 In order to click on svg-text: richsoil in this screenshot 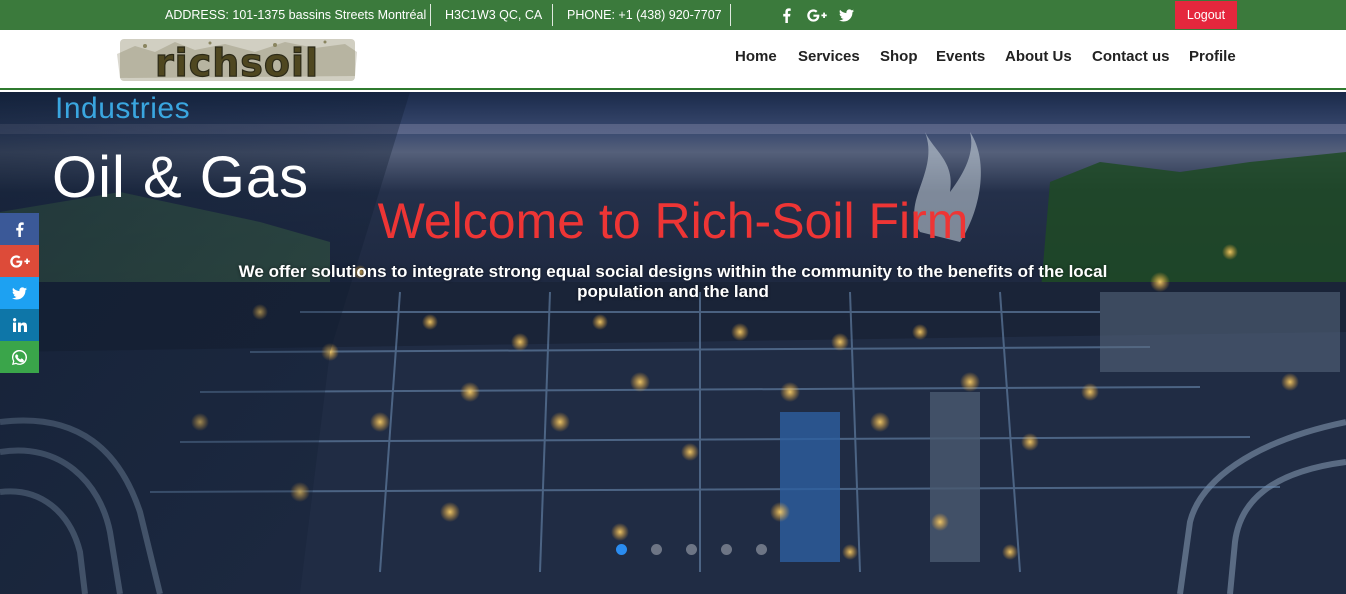, I will do `click(237, 62)`.